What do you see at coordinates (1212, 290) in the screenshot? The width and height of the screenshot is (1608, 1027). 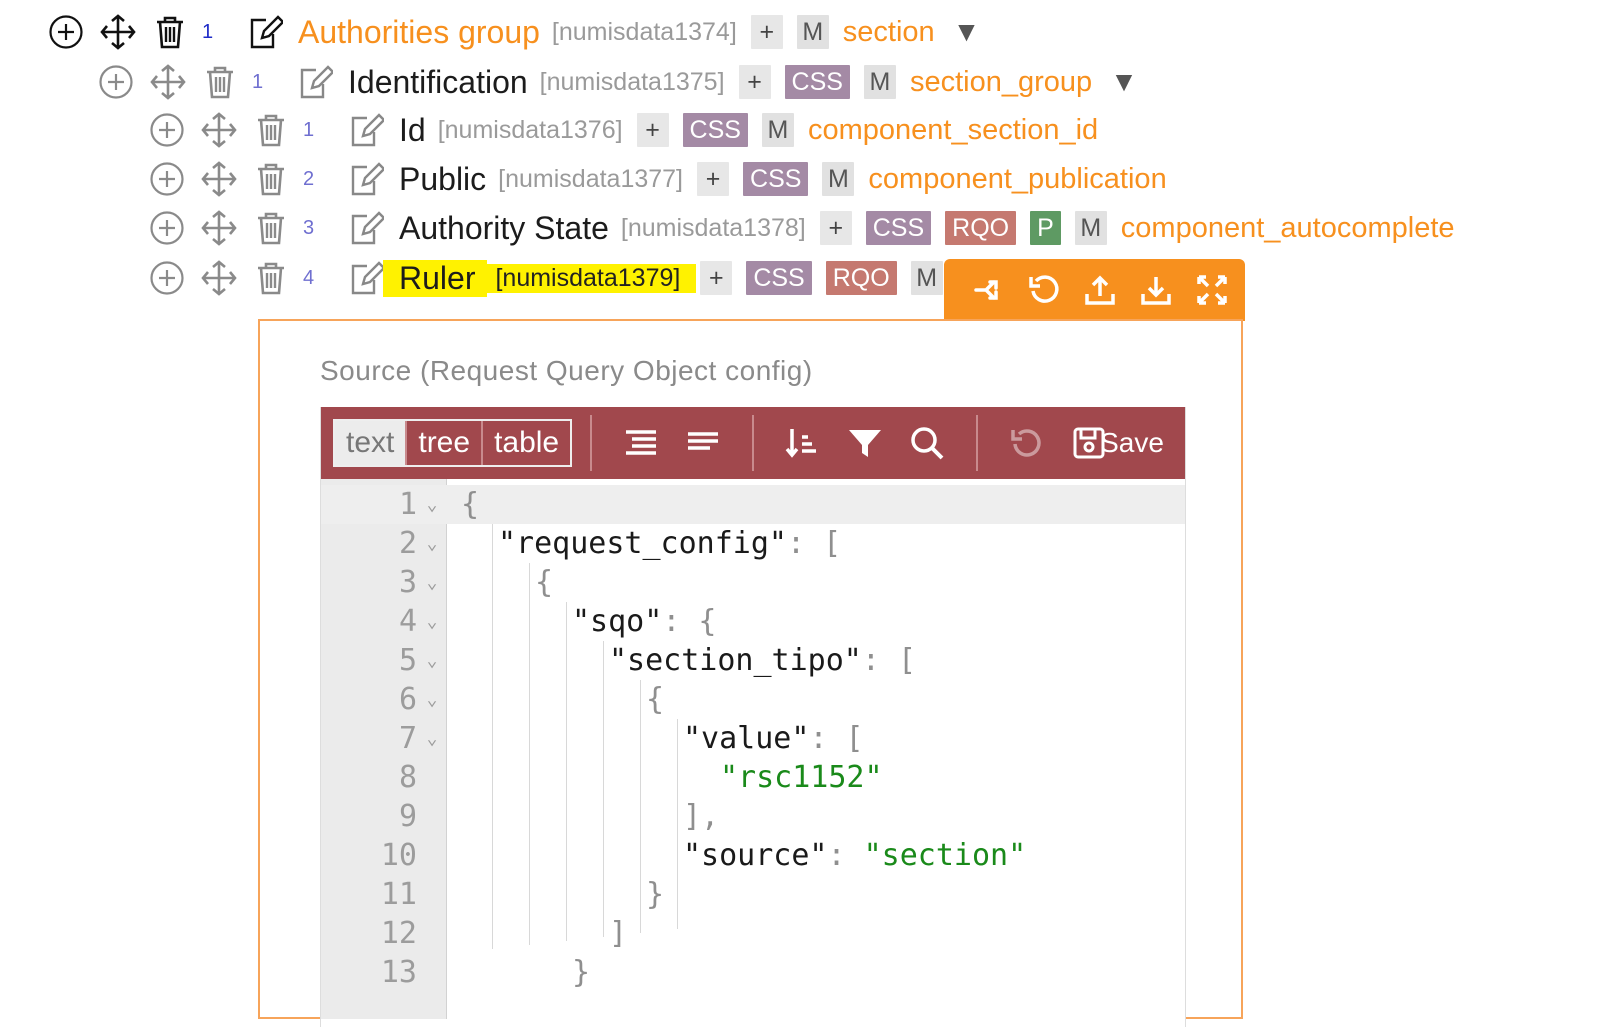 I see `fullscreen-icon` at bounding box center [1212, 290].